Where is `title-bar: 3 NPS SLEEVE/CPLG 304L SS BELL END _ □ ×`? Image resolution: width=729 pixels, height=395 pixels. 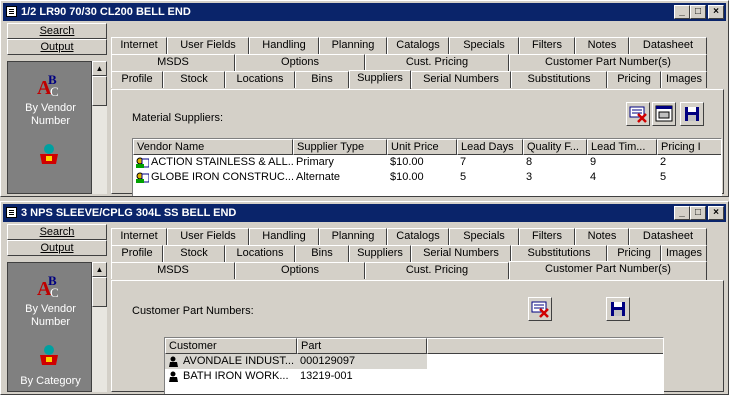
title-bar: 3 NPS SLEEVE/CPLG 304L SS BELL END _ □ × is located at coordinates (364, 213).